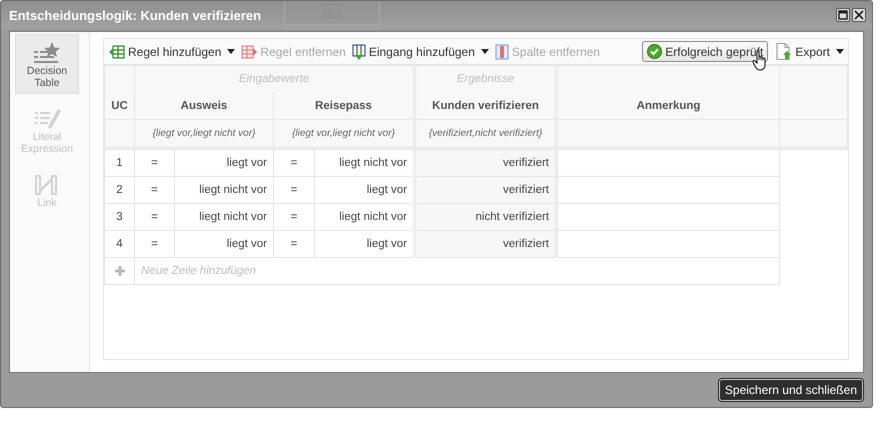  I want to click on row-number: 1, so click(119, 162).